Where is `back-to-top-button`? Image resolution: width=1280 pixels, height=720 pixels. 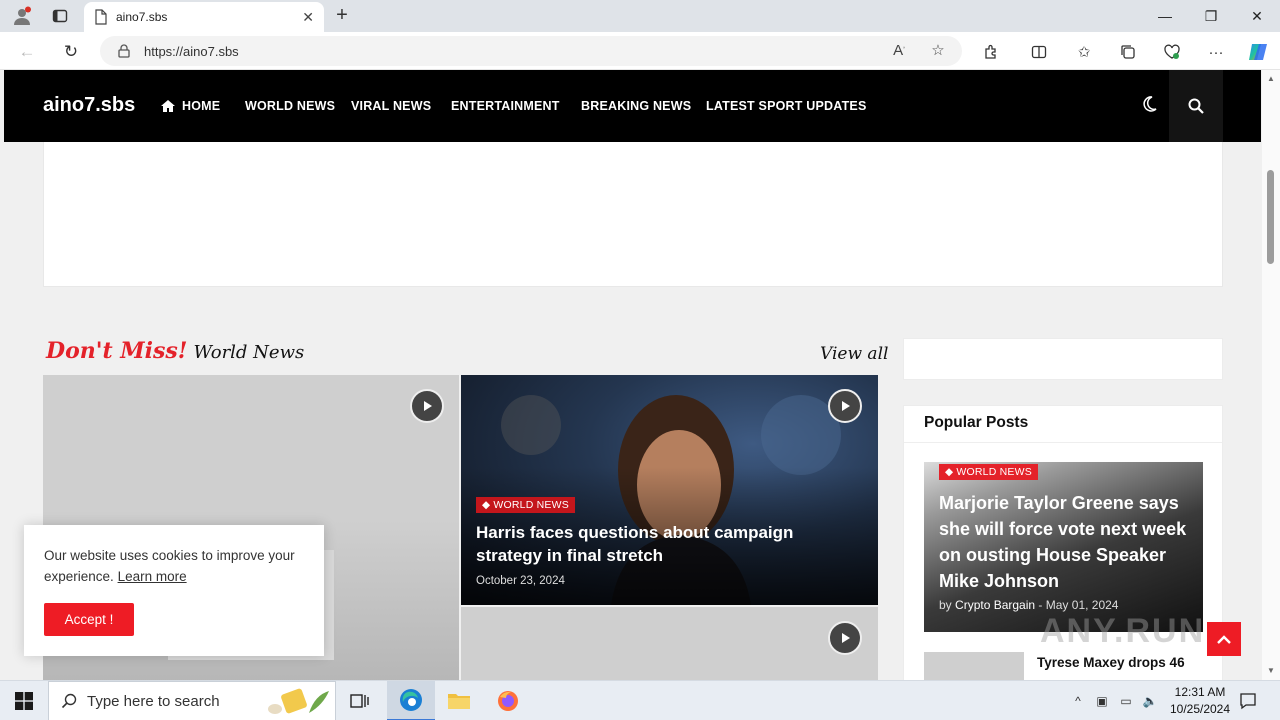
back-to-top-button is located at coordinates (1224, 639).